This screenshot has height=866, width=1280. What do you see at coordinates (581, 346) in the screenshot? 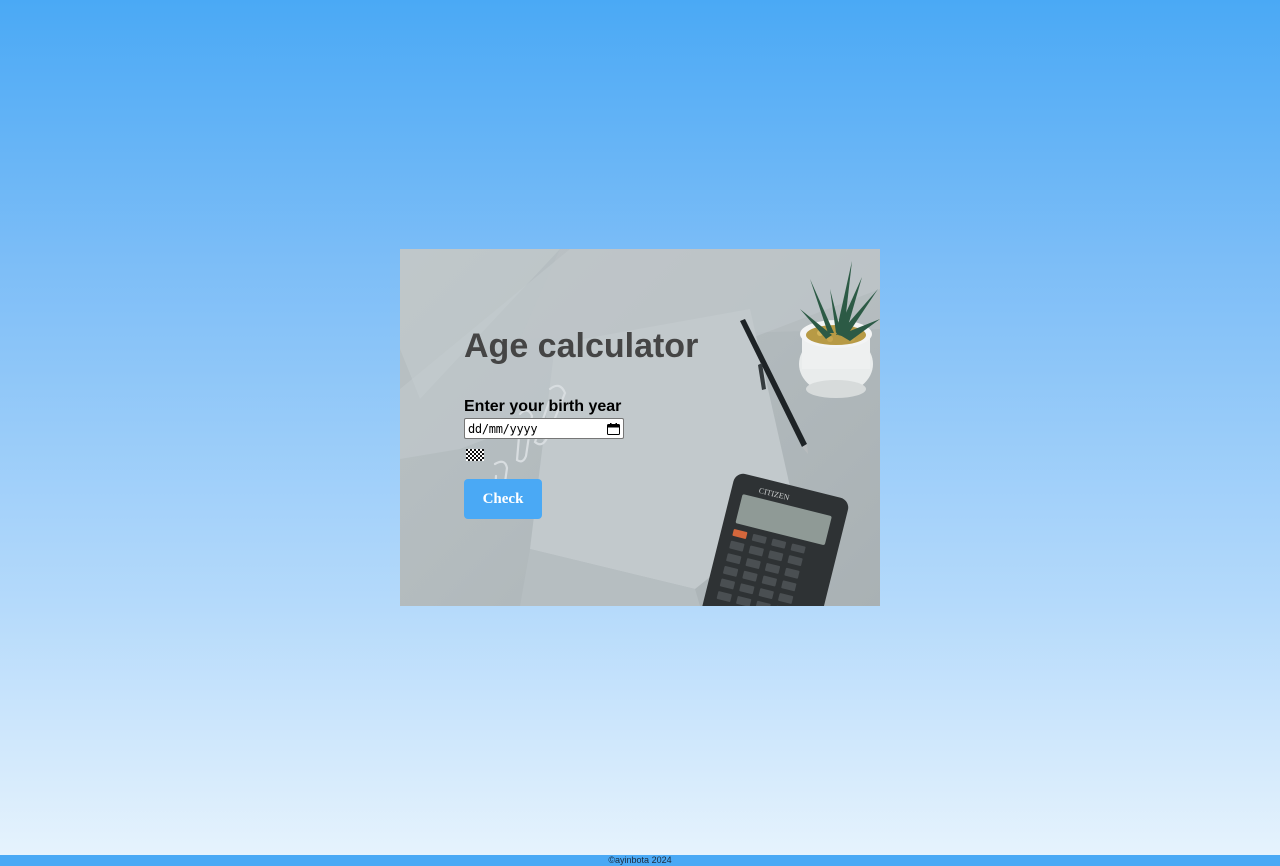
I see `page-title: Age calculator` at bounding box center [581, 346].